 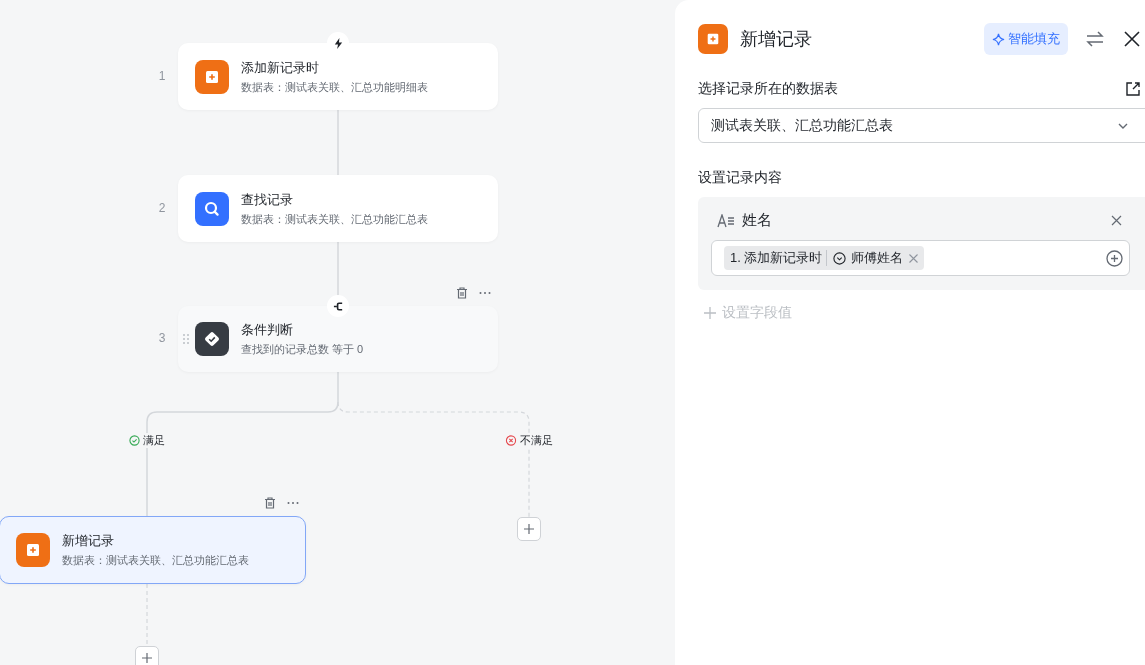 What do you see at coordinates (921, 125) in the screenshot?
I see `table-select: 测试表关联、汇总功能汇总表` at bounding box center [921, 125].